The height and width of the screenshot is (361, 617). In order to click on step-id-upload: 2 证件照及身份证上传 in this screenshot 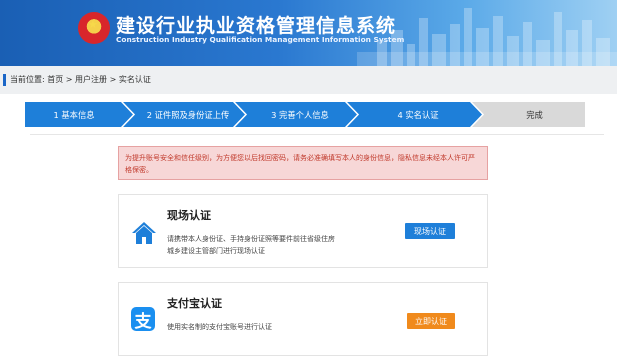, I will do `click(188, 114)`.